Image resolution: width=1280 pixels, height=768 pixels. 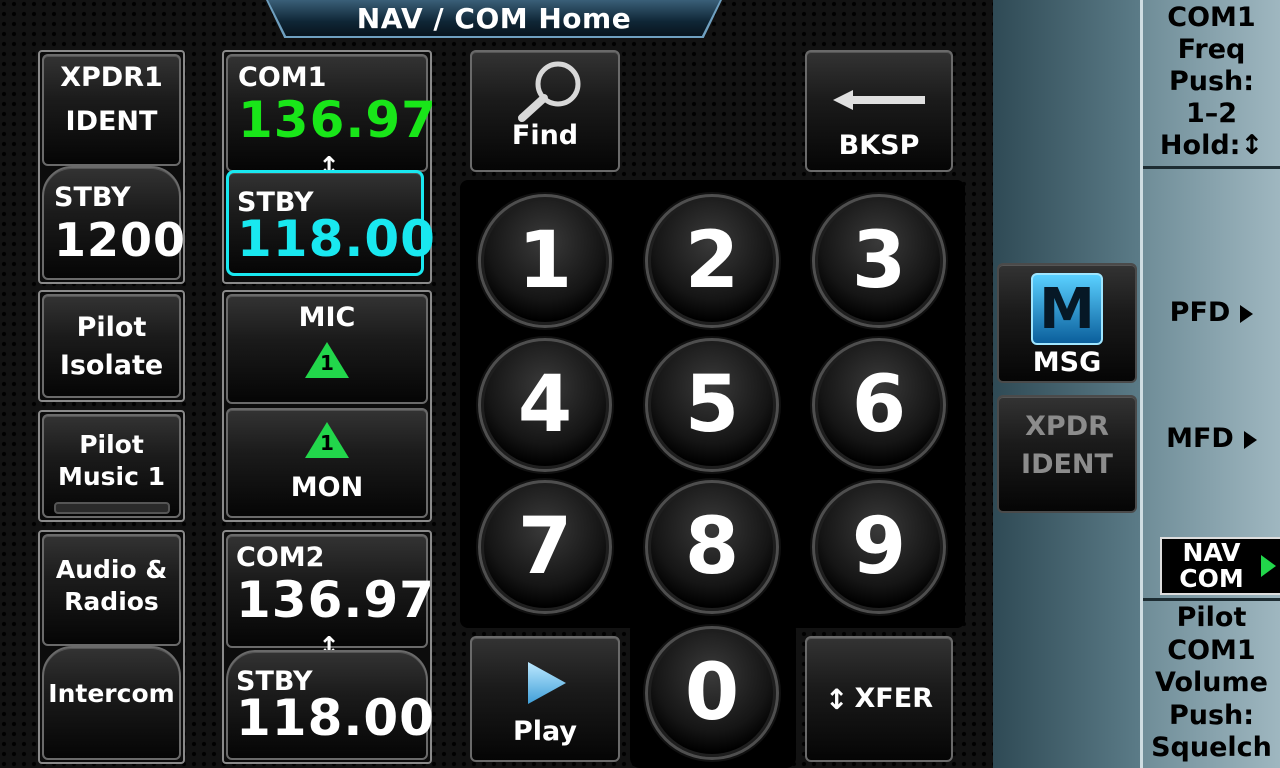 I want to click on com1-freq-line3: Push:, so click(x=1211, y=81).